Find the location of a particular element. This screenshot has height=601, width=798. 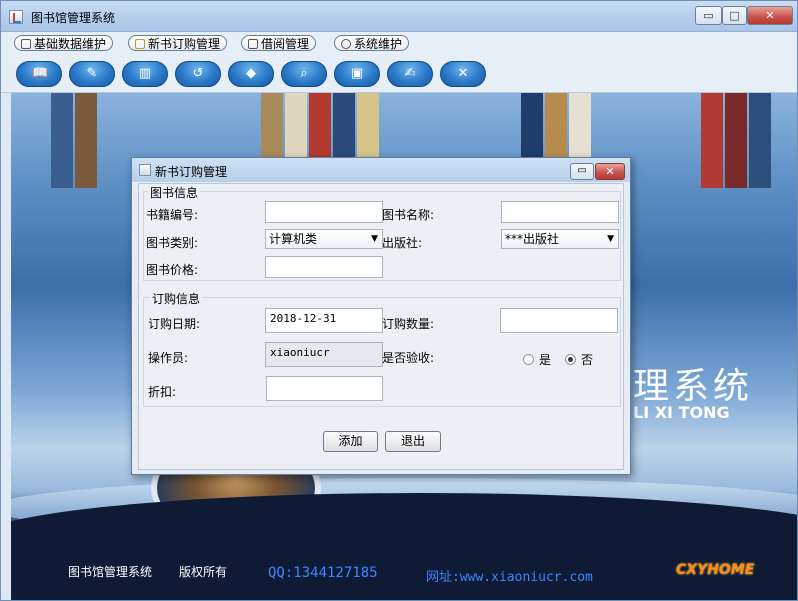

dialog-icon is located at coordinates (145, 170).